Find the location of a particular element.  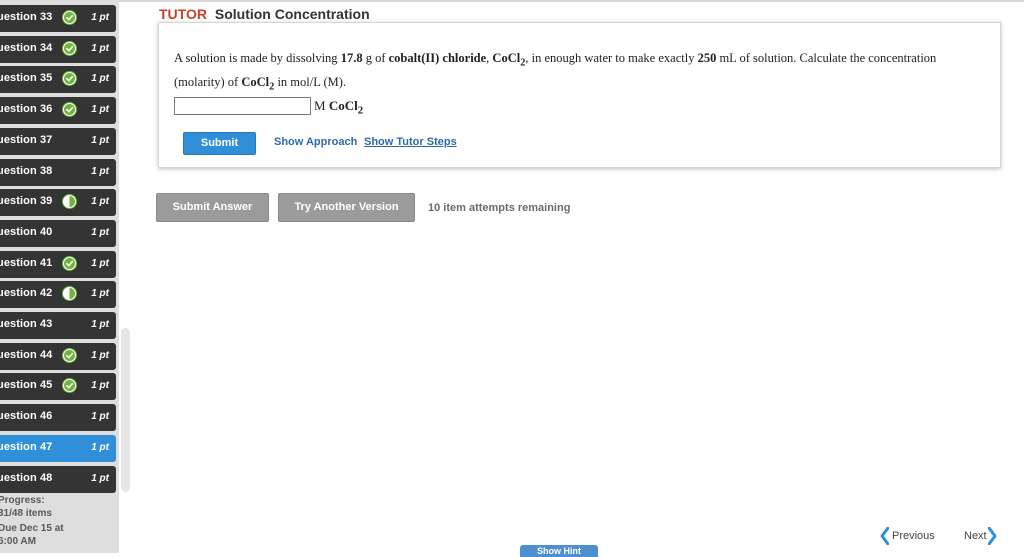

submit-answer-button: Submit Answer is located at coordinates (212, 207).